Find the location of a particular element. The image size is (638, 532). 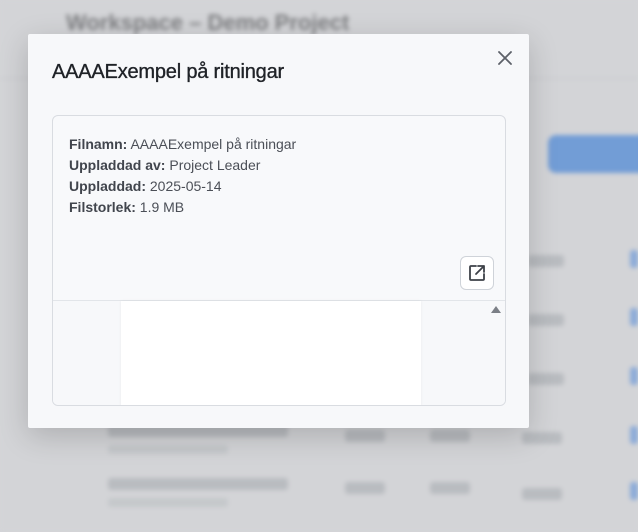

filename-value: AAAAExempel på ritningar is located at coordinates (213, 144).